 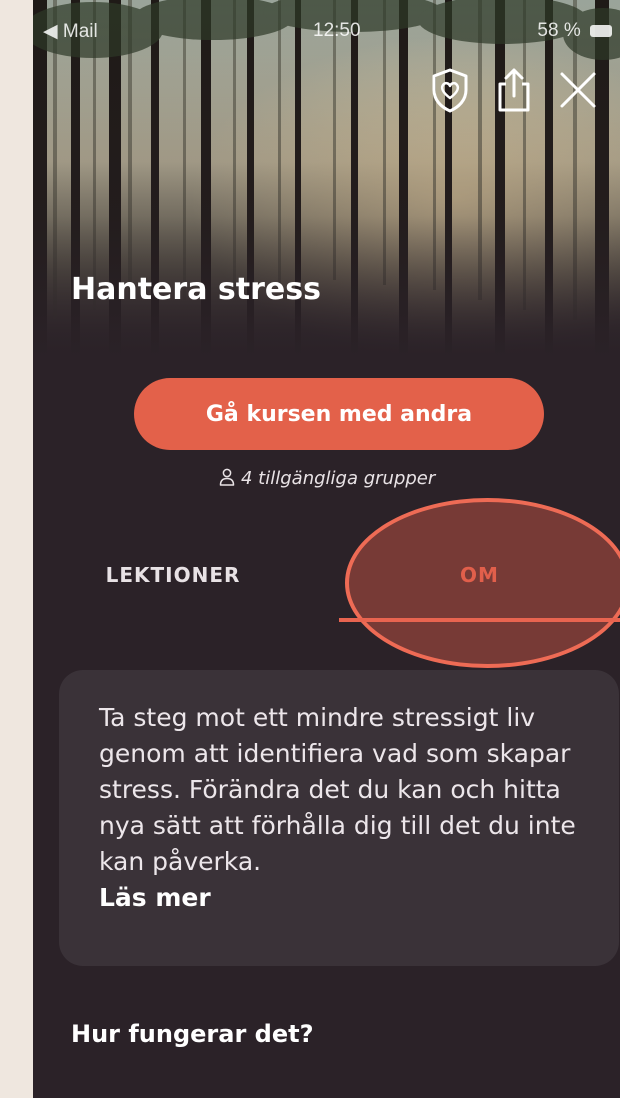 I want to click on share-icon, so click(x=514, y=90).